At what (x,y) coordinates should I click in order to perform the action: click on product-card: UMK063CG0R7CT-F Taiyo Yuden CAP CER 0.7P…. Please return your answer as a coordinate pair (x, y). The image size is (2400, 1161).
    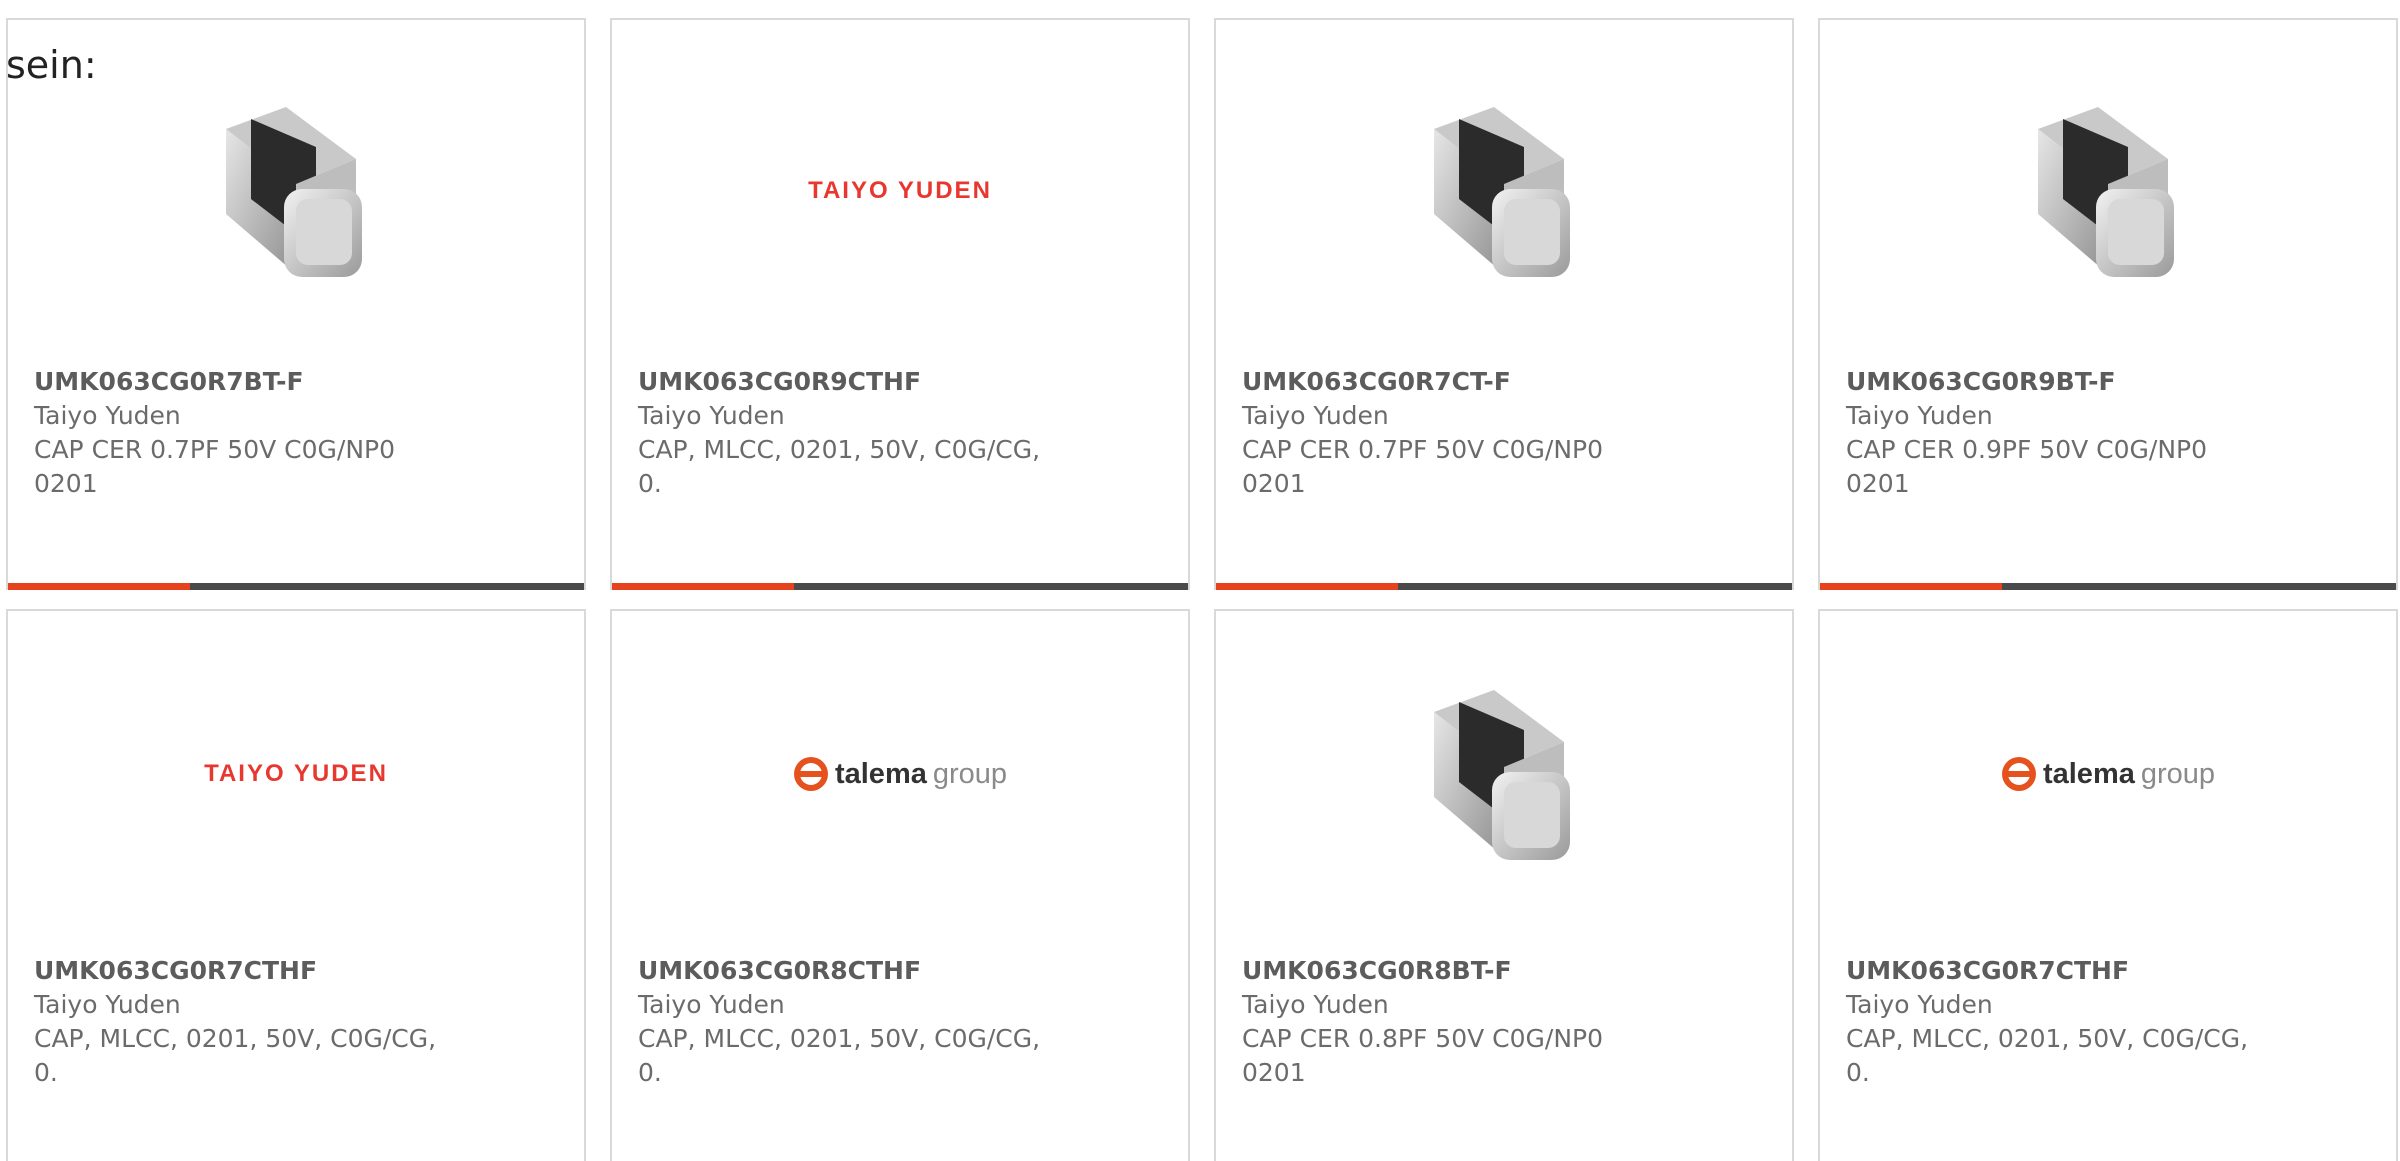
    Looking at the image, I should click on (1504, 304).